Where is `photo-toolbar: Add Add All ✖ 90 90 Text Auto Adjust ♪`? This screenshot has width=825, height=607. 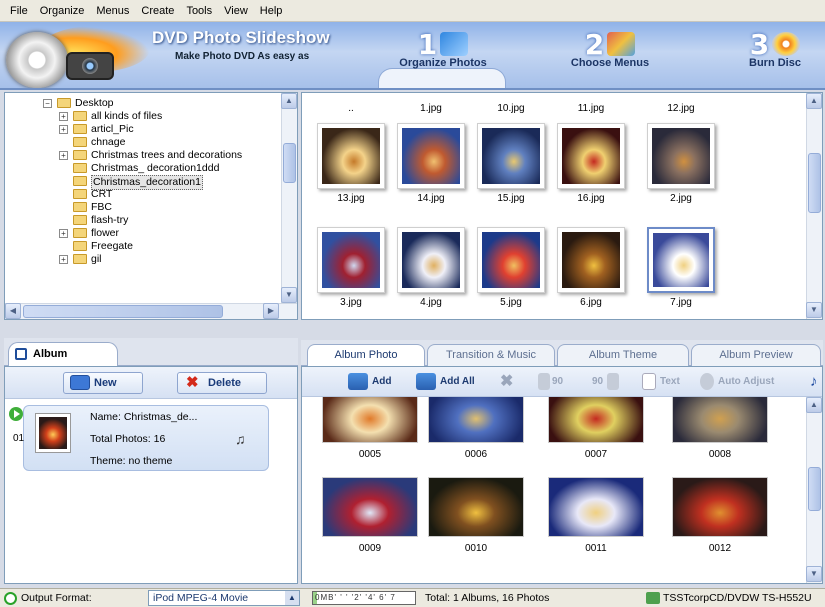
photo-toolbar: Add Add All ✖ 90 90 Text Auto Adjust ♪ is located at coordinates (562, 382).